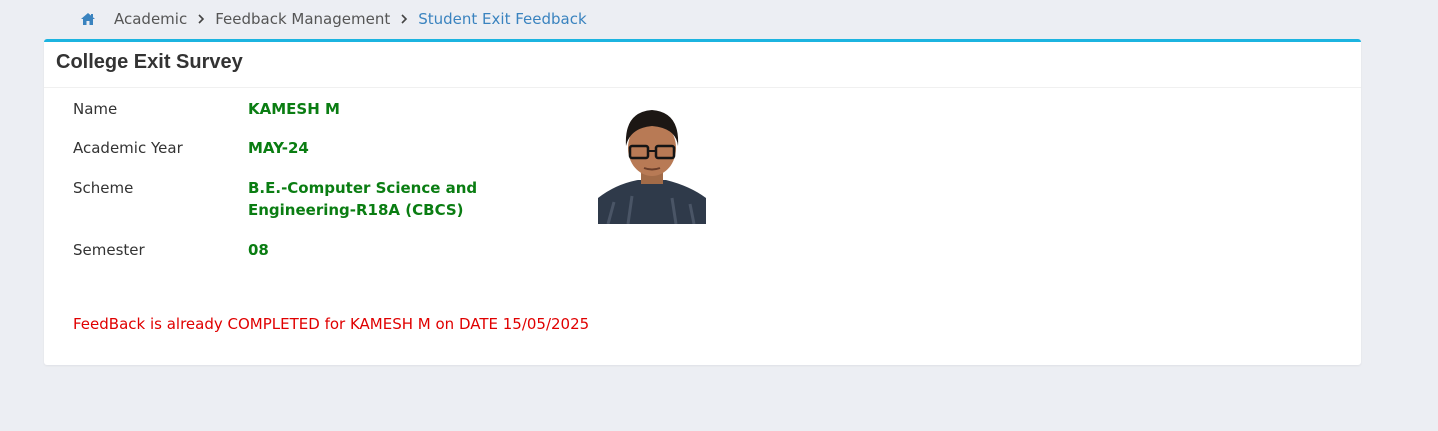 This screenshot has height=431, width=1438. Describe the element at coordinates (502, 19) in the screenshot. I see `breadcrumb-student-exit-feedback: Student Exit Feedback` at that location.